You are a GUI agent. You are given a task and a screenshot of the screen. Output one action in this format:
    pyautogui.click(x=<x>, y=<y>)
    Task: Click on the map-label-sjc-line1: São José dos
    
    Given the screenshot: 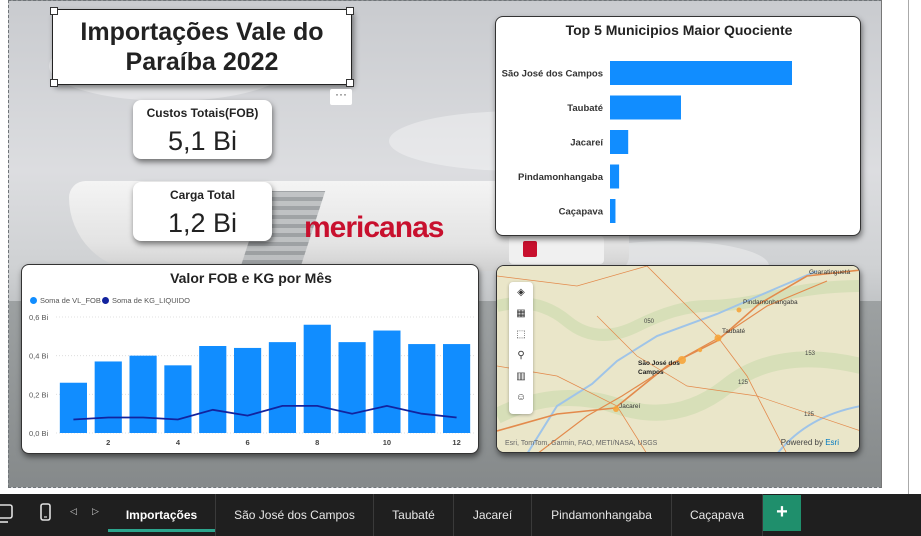 What is the action you would take?
    pyautogui.click(x=659, y=363)
    